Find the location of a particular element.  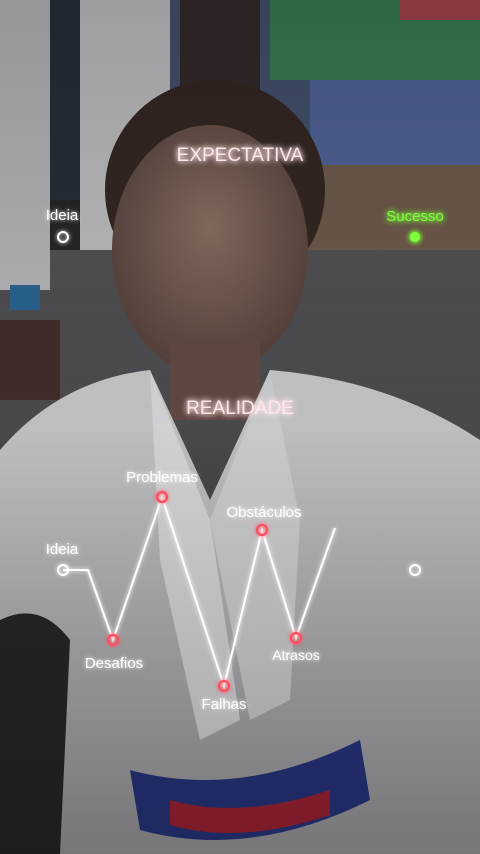

label-challenges: Desafios is located at coordinates (114, 663).